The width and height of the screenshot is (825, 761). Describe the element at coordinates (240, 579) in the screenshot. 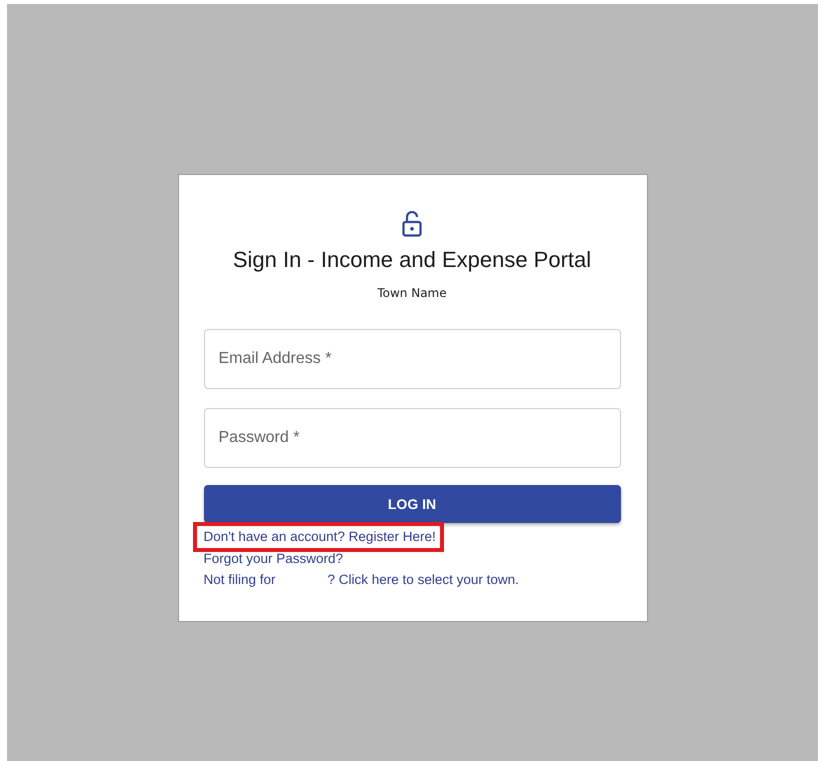

I see `link: Not filing for` at that location.